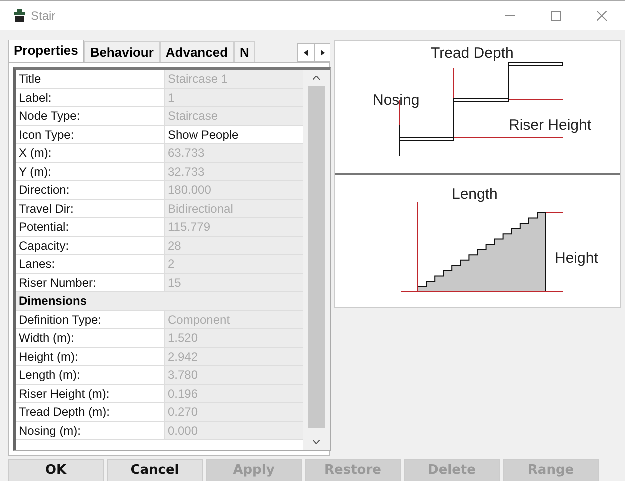 This screenshot has width=625, height=481. I want to click on tab: Properties, so click(46, 51).